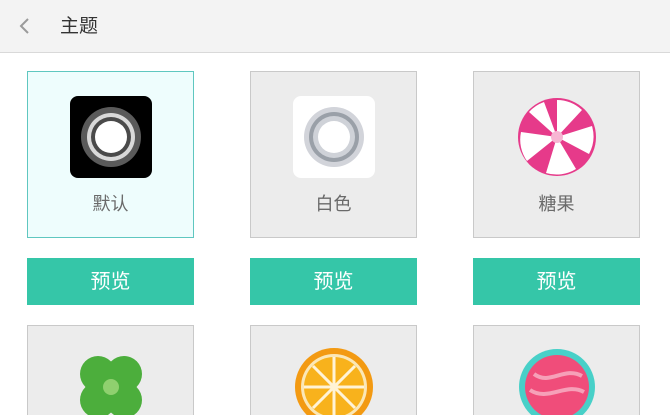 The width and height of the screenshot is (670, 415). I want to click on clover-icon, so click(111, 380).